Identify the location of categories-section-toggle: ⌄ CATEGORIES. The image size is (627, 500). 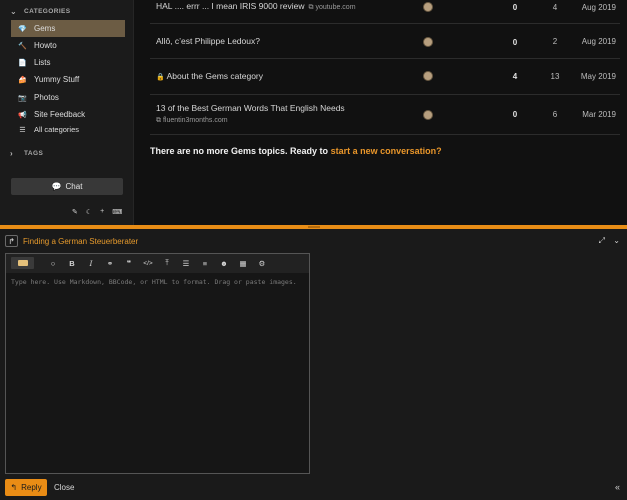
(40, 11).